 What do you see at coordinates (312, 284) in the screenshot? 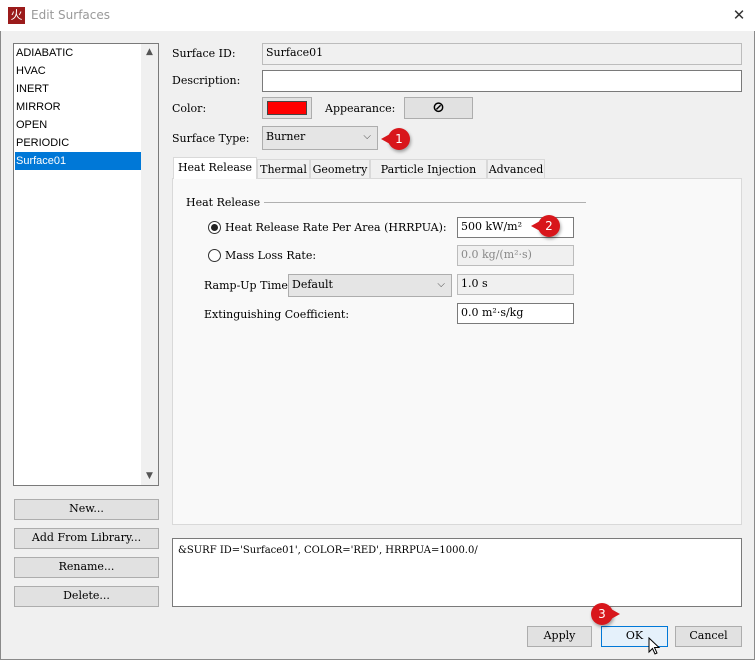
I see `ramp-up-select-value: Default` at bounding box center [312, 284].